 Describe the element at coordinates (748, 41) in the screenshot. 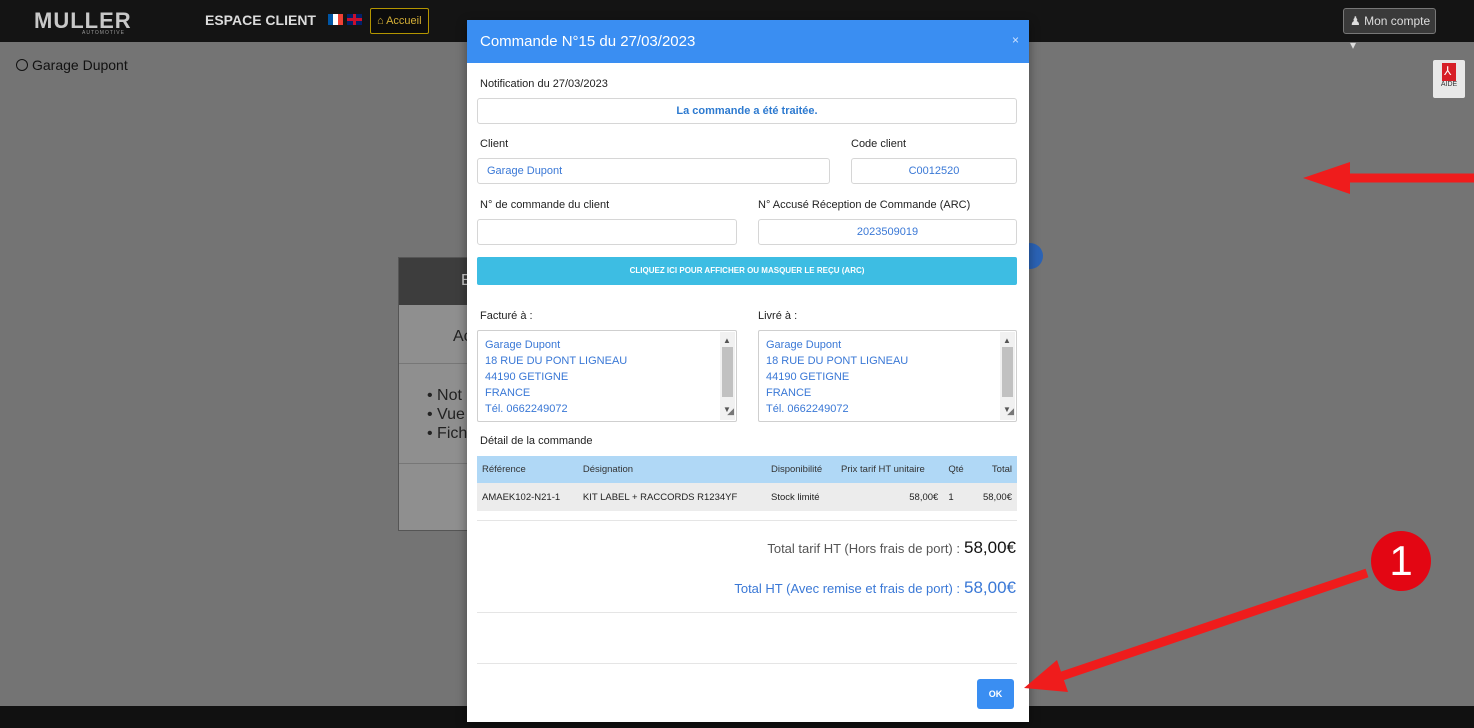

I see `modal-header: Commande N°15 du 27/03/2023 ×` at that location.